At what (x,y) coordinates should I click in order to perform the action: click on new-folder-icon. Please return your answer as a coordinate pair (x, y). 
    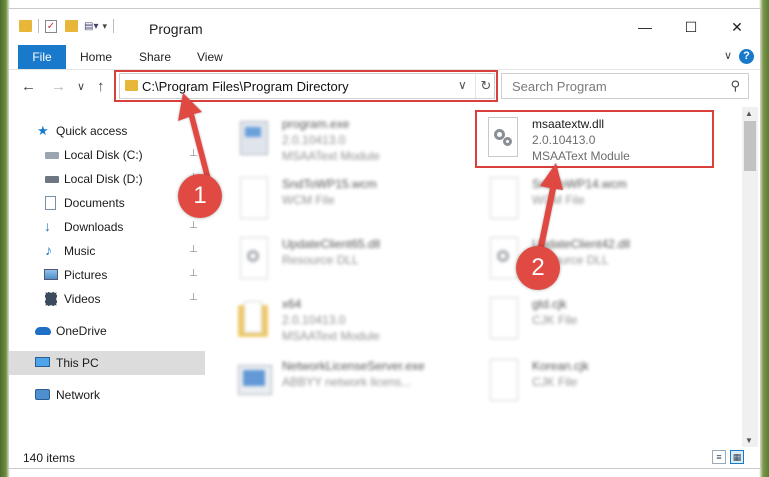
    Looking at the image, I should click on (71, 26).